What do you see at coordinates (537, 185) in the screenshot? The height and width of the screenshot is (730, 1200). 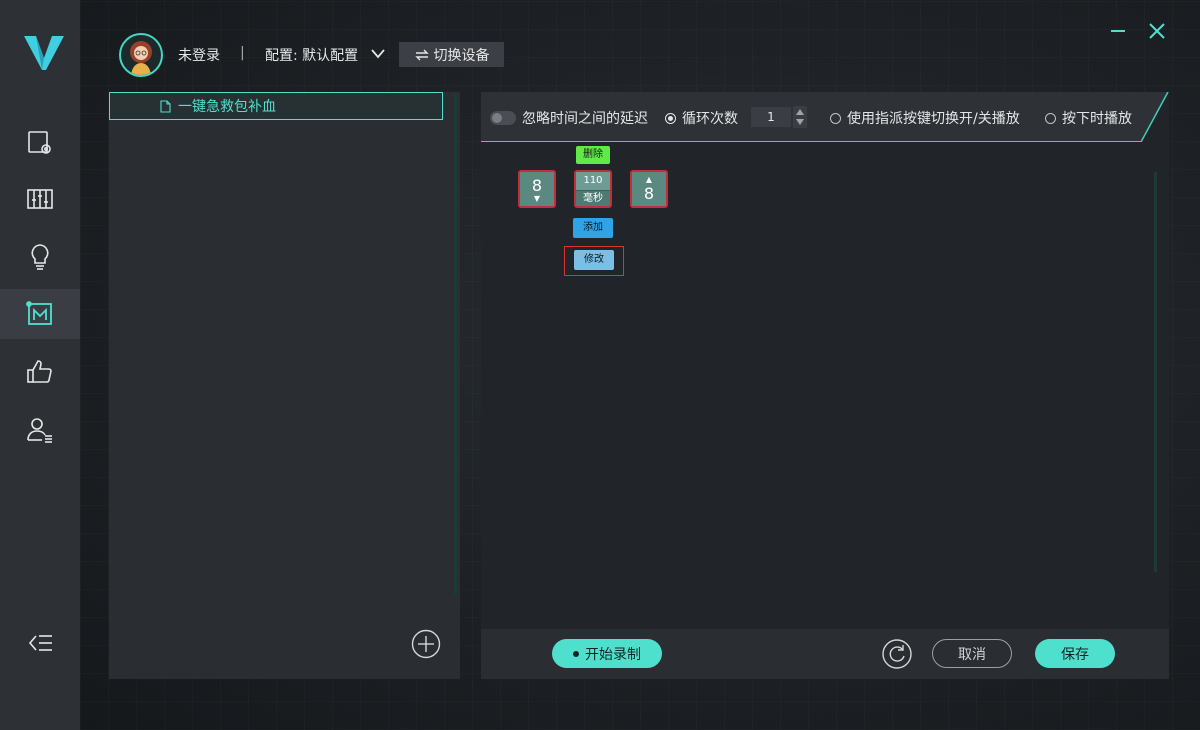 I see `key-down-label: 8` at bounding box center [537, 185].